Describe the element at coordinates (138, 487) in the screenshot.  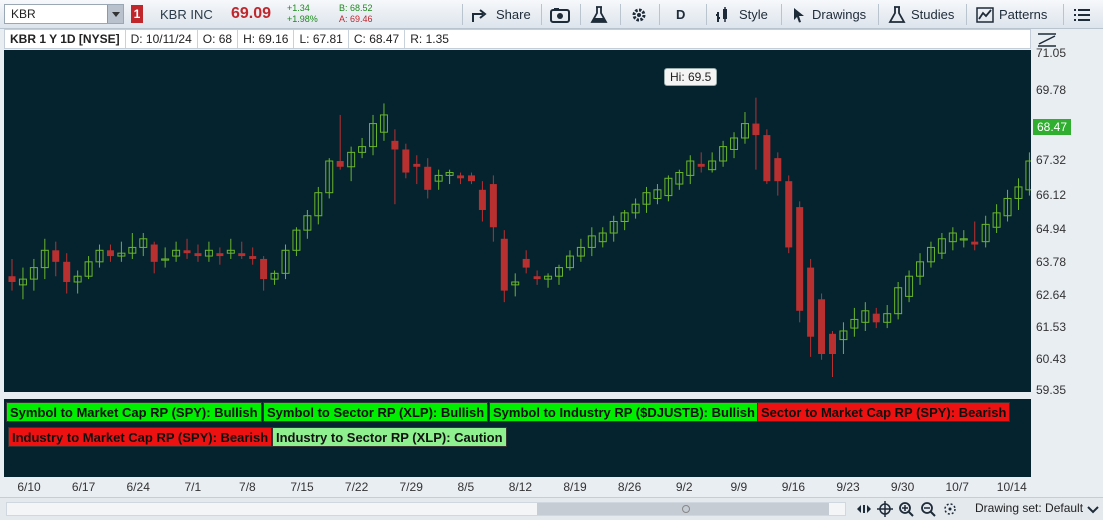
I see `date-axis-label: 6/24` at that location.